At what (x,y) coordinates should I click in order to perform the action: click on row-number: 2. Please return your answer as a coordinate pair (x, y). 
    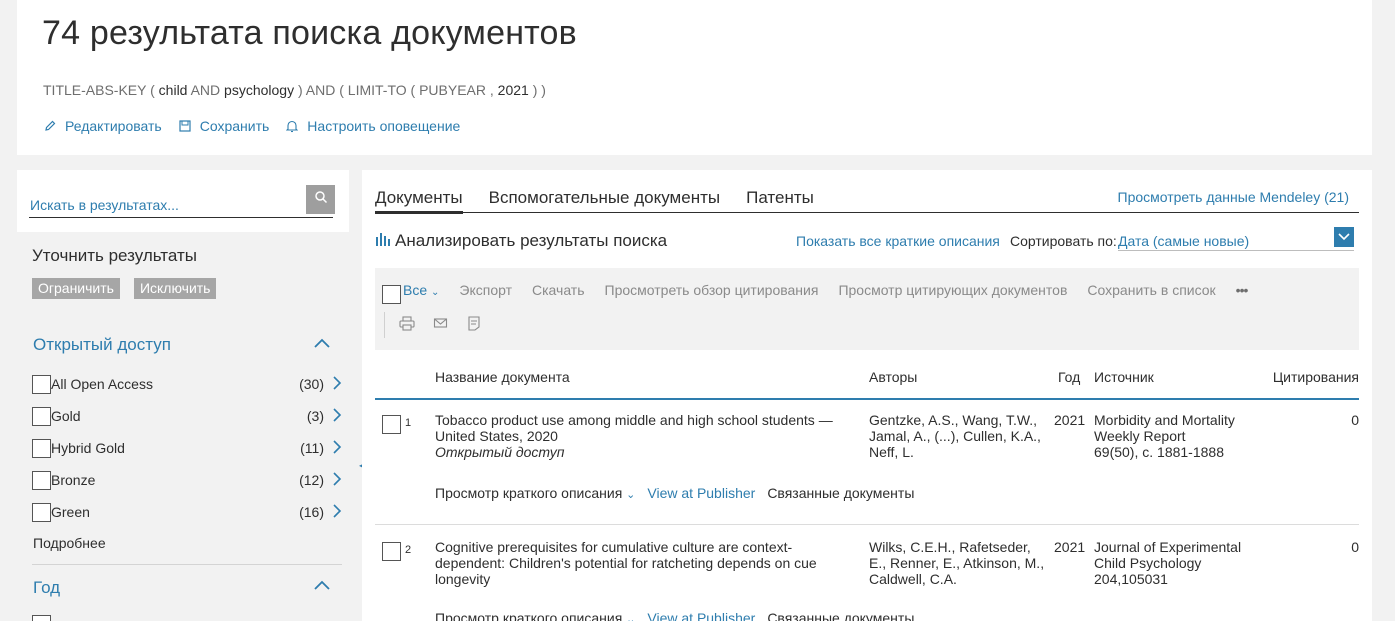
    Looking at the image, I should click on (408, 550).